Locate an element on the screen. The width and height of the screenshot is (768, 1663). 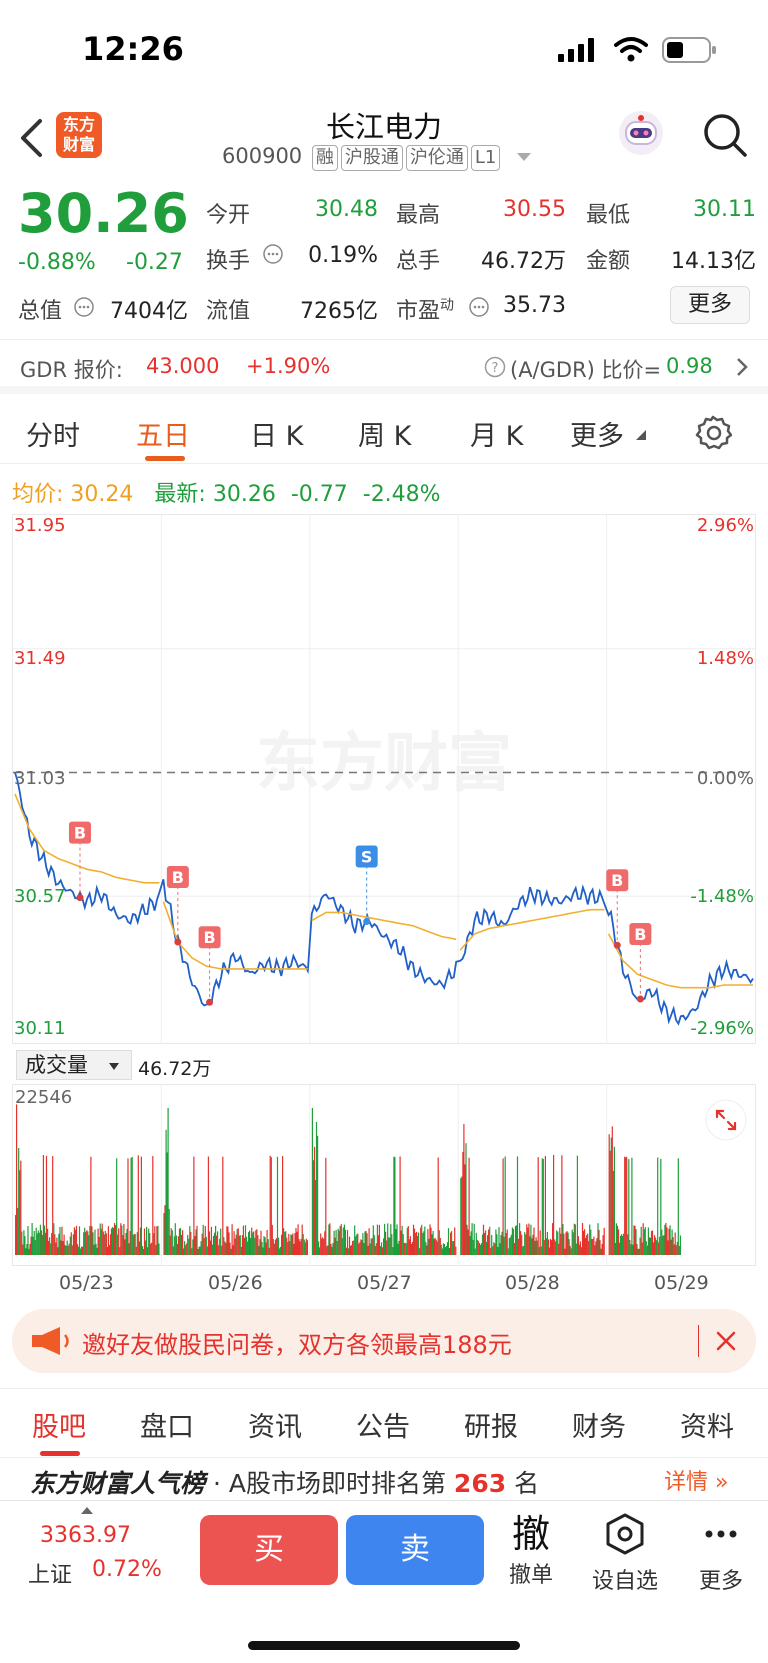
indicator-selector: 成交量 is located at coordinates (74, 1065).